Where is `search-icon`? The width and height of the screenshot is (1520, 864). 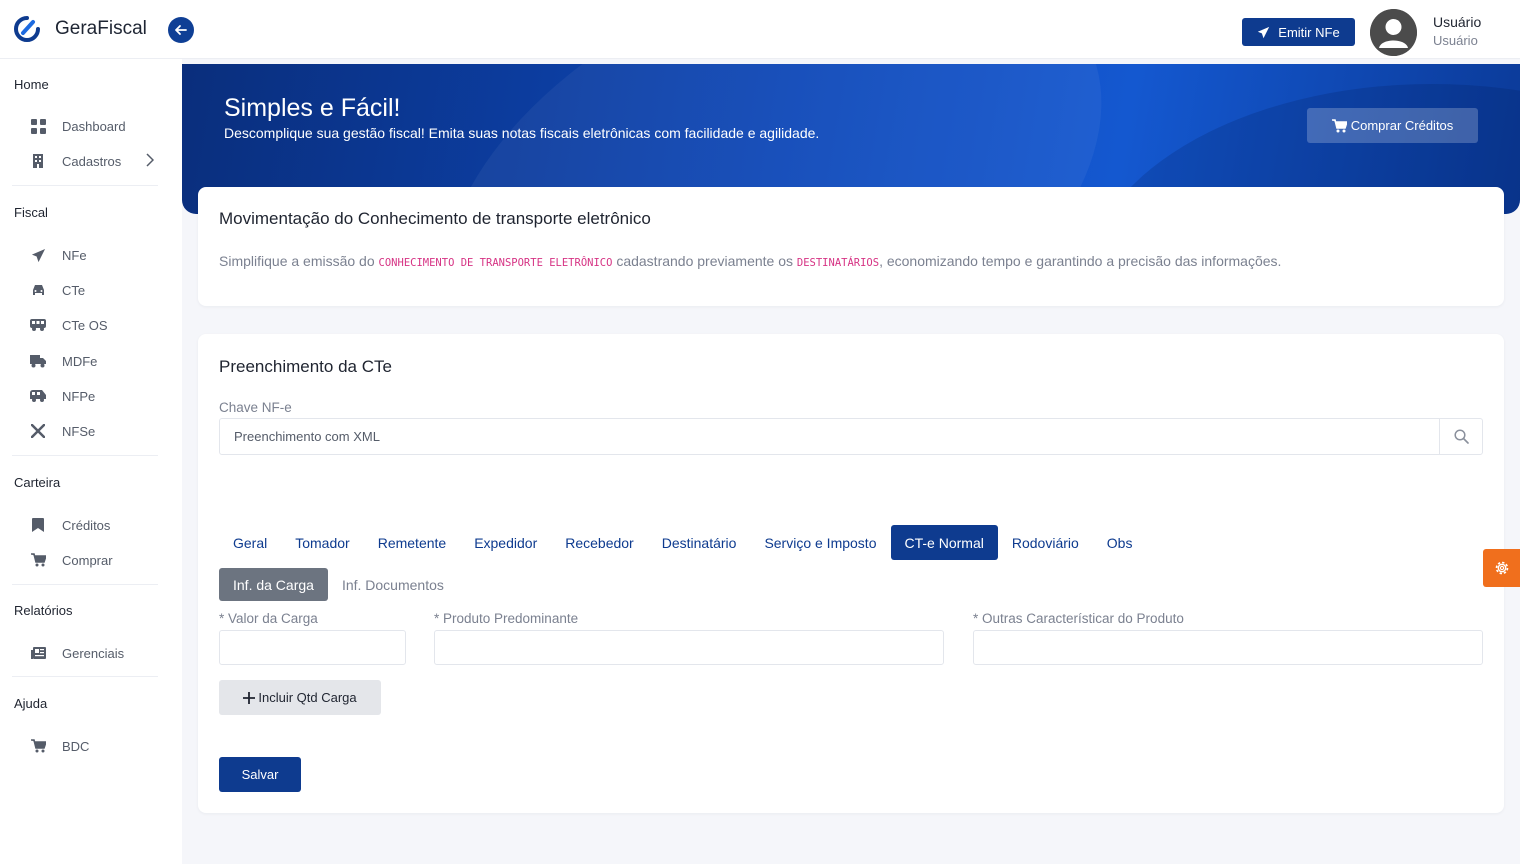
search-icon is located at coordinates (1461, 436).